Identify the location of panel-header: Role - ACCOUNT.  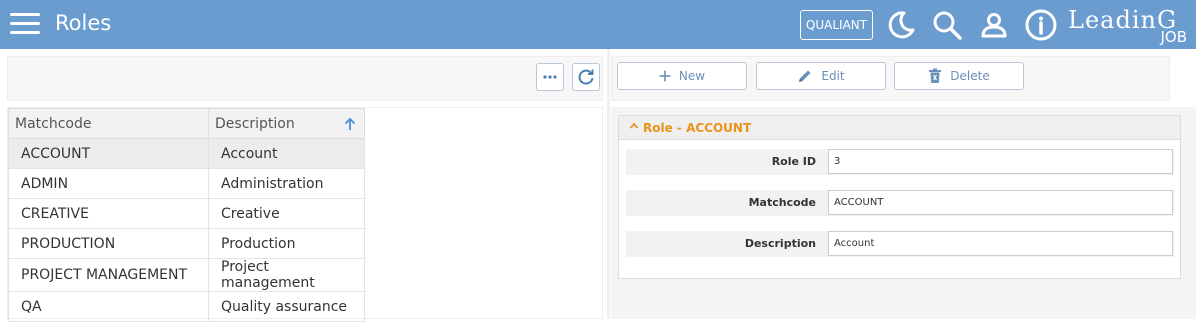
(899, 128).